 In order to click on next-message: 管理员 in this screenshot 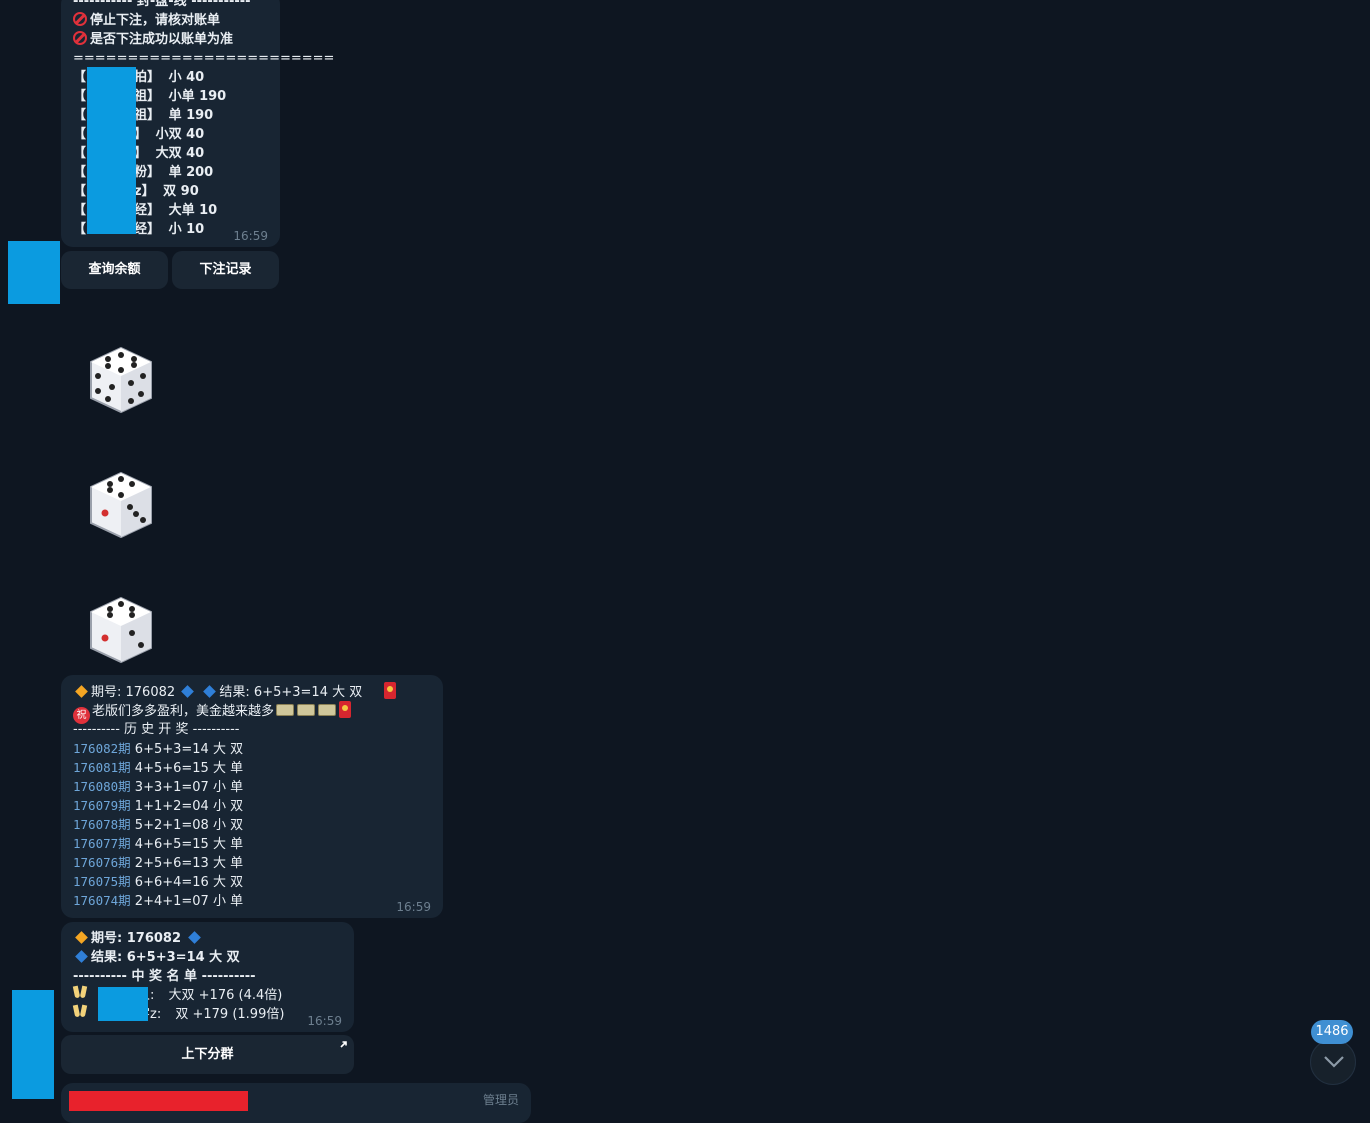, I will do `click(296, 1103)`.